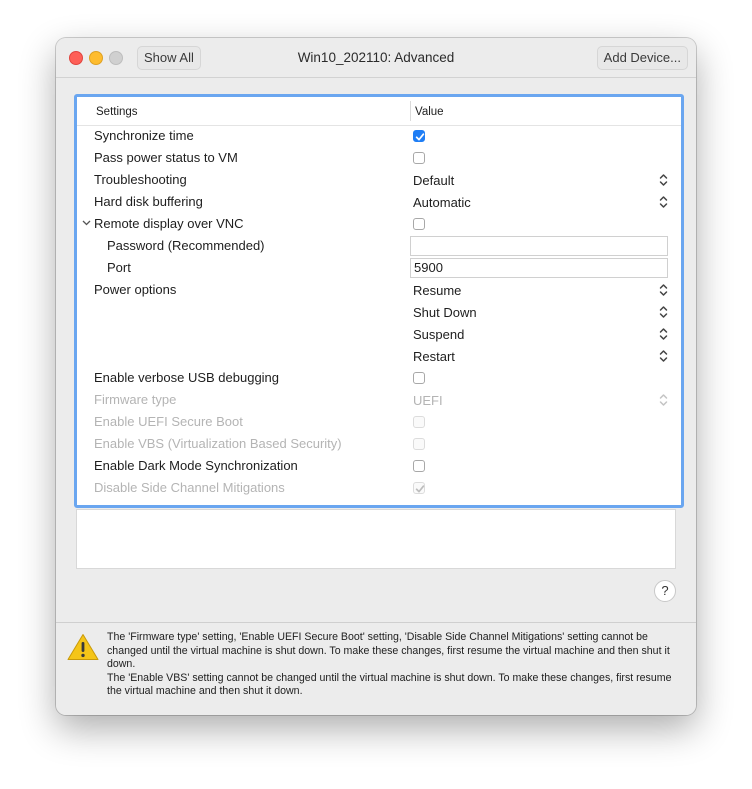 The image size is (752, 789). I want to click on zoom-button, so click(116, 58).